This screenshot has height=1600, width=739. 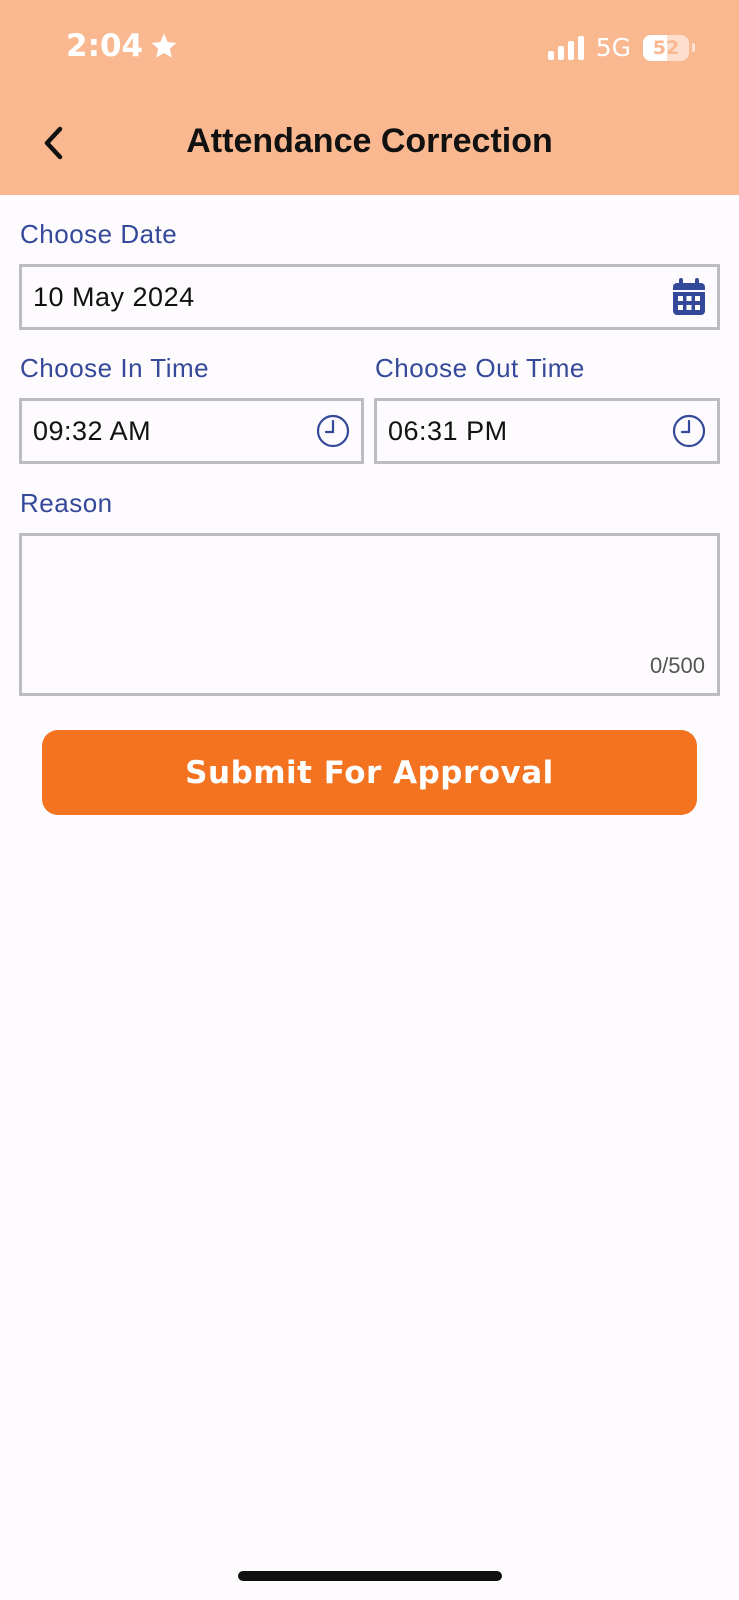 What do you see at coordinates (369, 297) in the screenshot?
I see `date-field: 10 May 2024` at bounding box center [369, 297].